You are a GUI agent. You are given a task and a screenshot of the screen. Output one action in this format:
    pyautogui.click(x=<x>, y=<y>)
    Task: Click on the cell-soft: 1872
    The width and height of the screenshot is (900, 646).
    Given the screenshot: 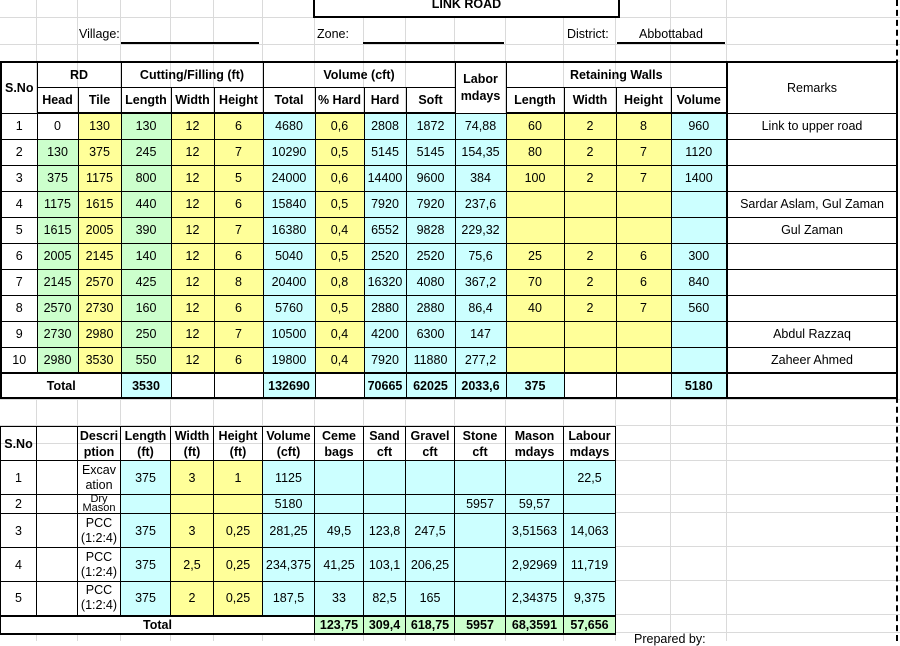 What is the action you would take?
    pyautogui.click(x=430, y=126)
    